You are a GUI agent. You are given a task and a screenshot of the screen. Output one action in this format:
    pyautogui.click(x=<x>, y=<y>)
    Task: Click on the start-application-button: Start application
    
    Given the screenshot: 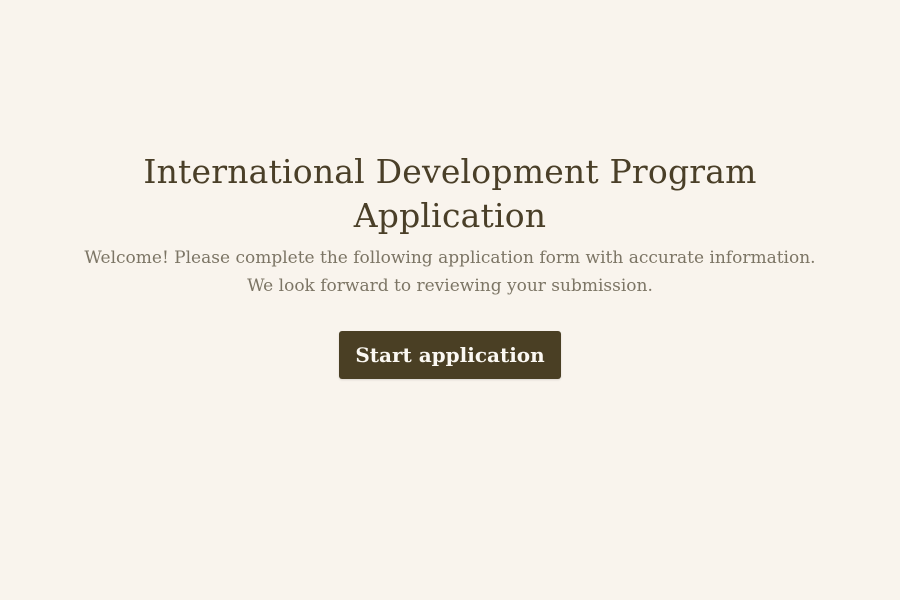 What is the action you would take?
    pyautogui.click(x=450, y=355)
    